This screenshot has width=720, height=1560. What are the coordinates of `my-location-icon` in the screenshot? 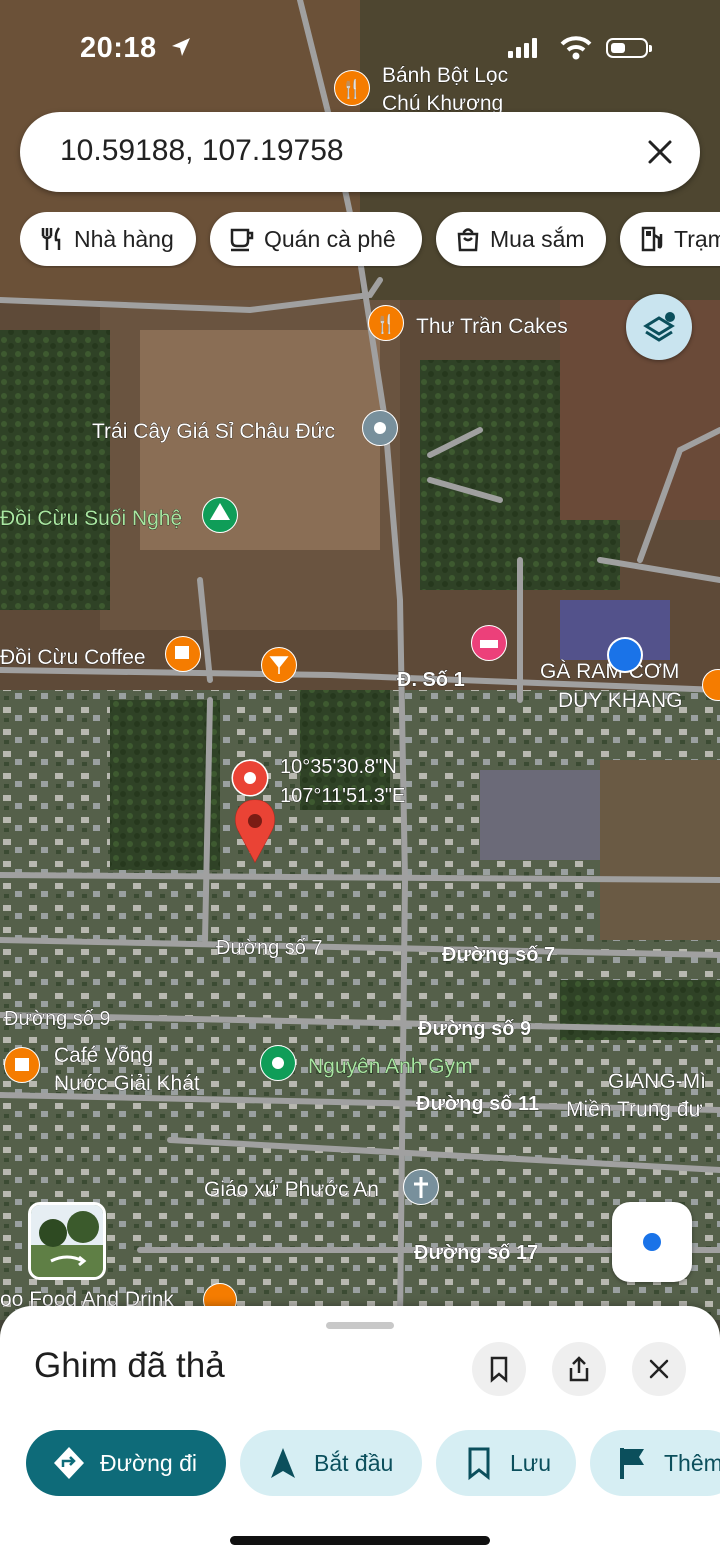 It's located at (652, 1242).